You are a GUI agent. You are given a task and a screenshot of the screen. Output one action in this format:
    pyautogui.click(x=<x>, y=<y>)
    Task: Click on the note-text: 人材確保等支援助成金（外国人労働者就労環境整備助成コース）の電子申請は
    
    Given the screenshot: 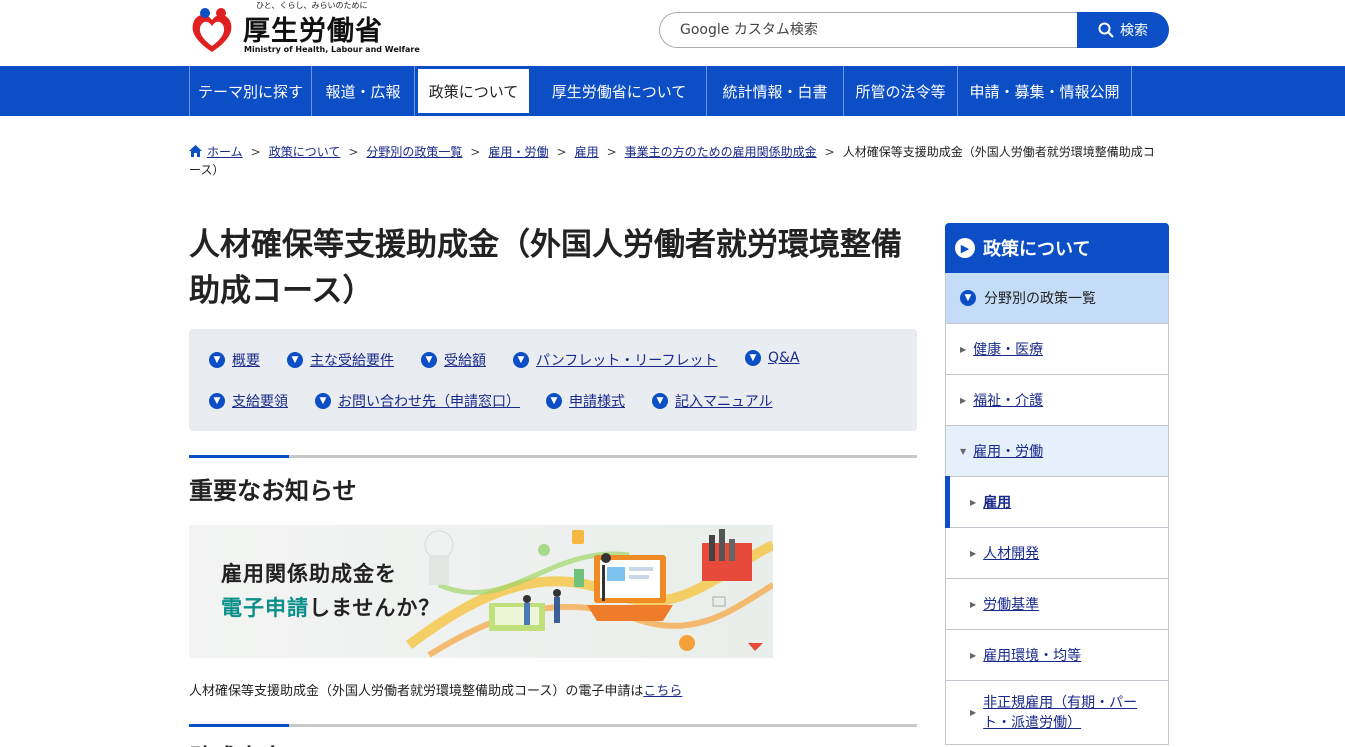 What is the action you would take?
    pyautogui.click(x=416, y=691)
    